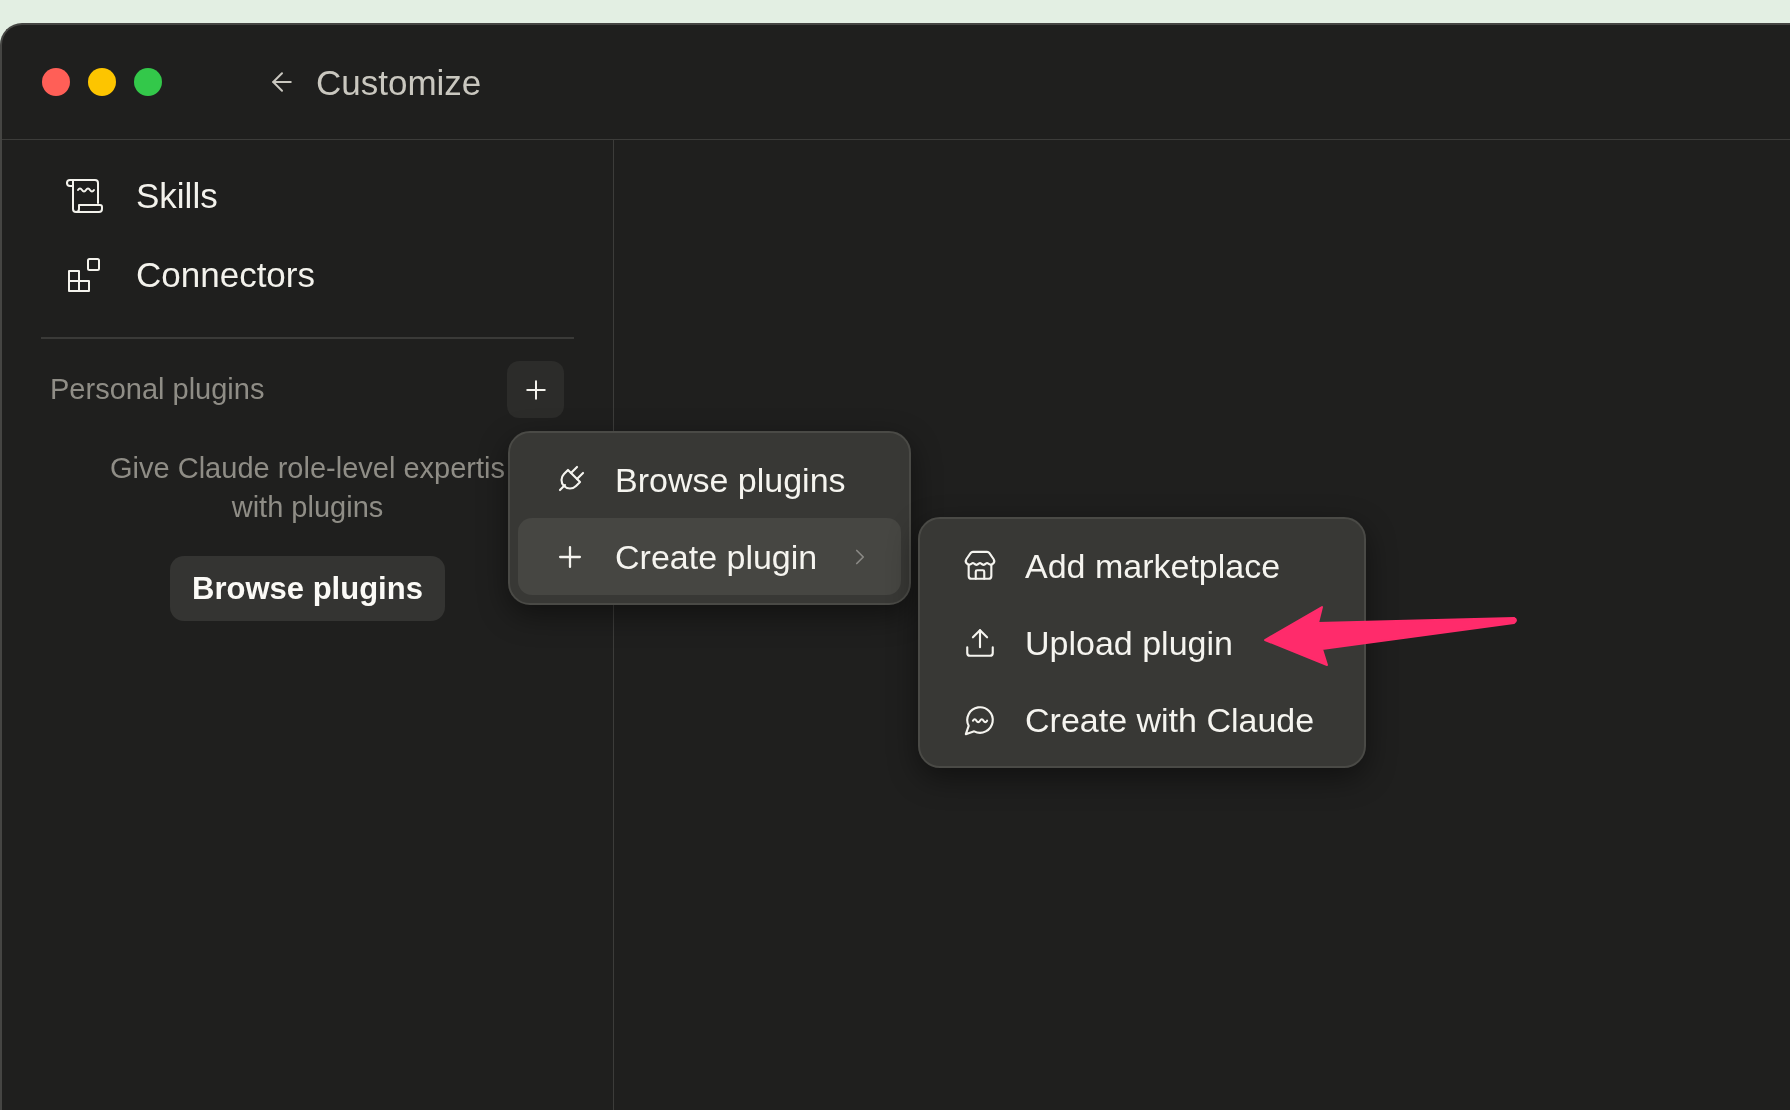  What do you see at coordinates (535, 389) in the screenshot?
I see `add-plugin-button` at bounding box center [535, 389].